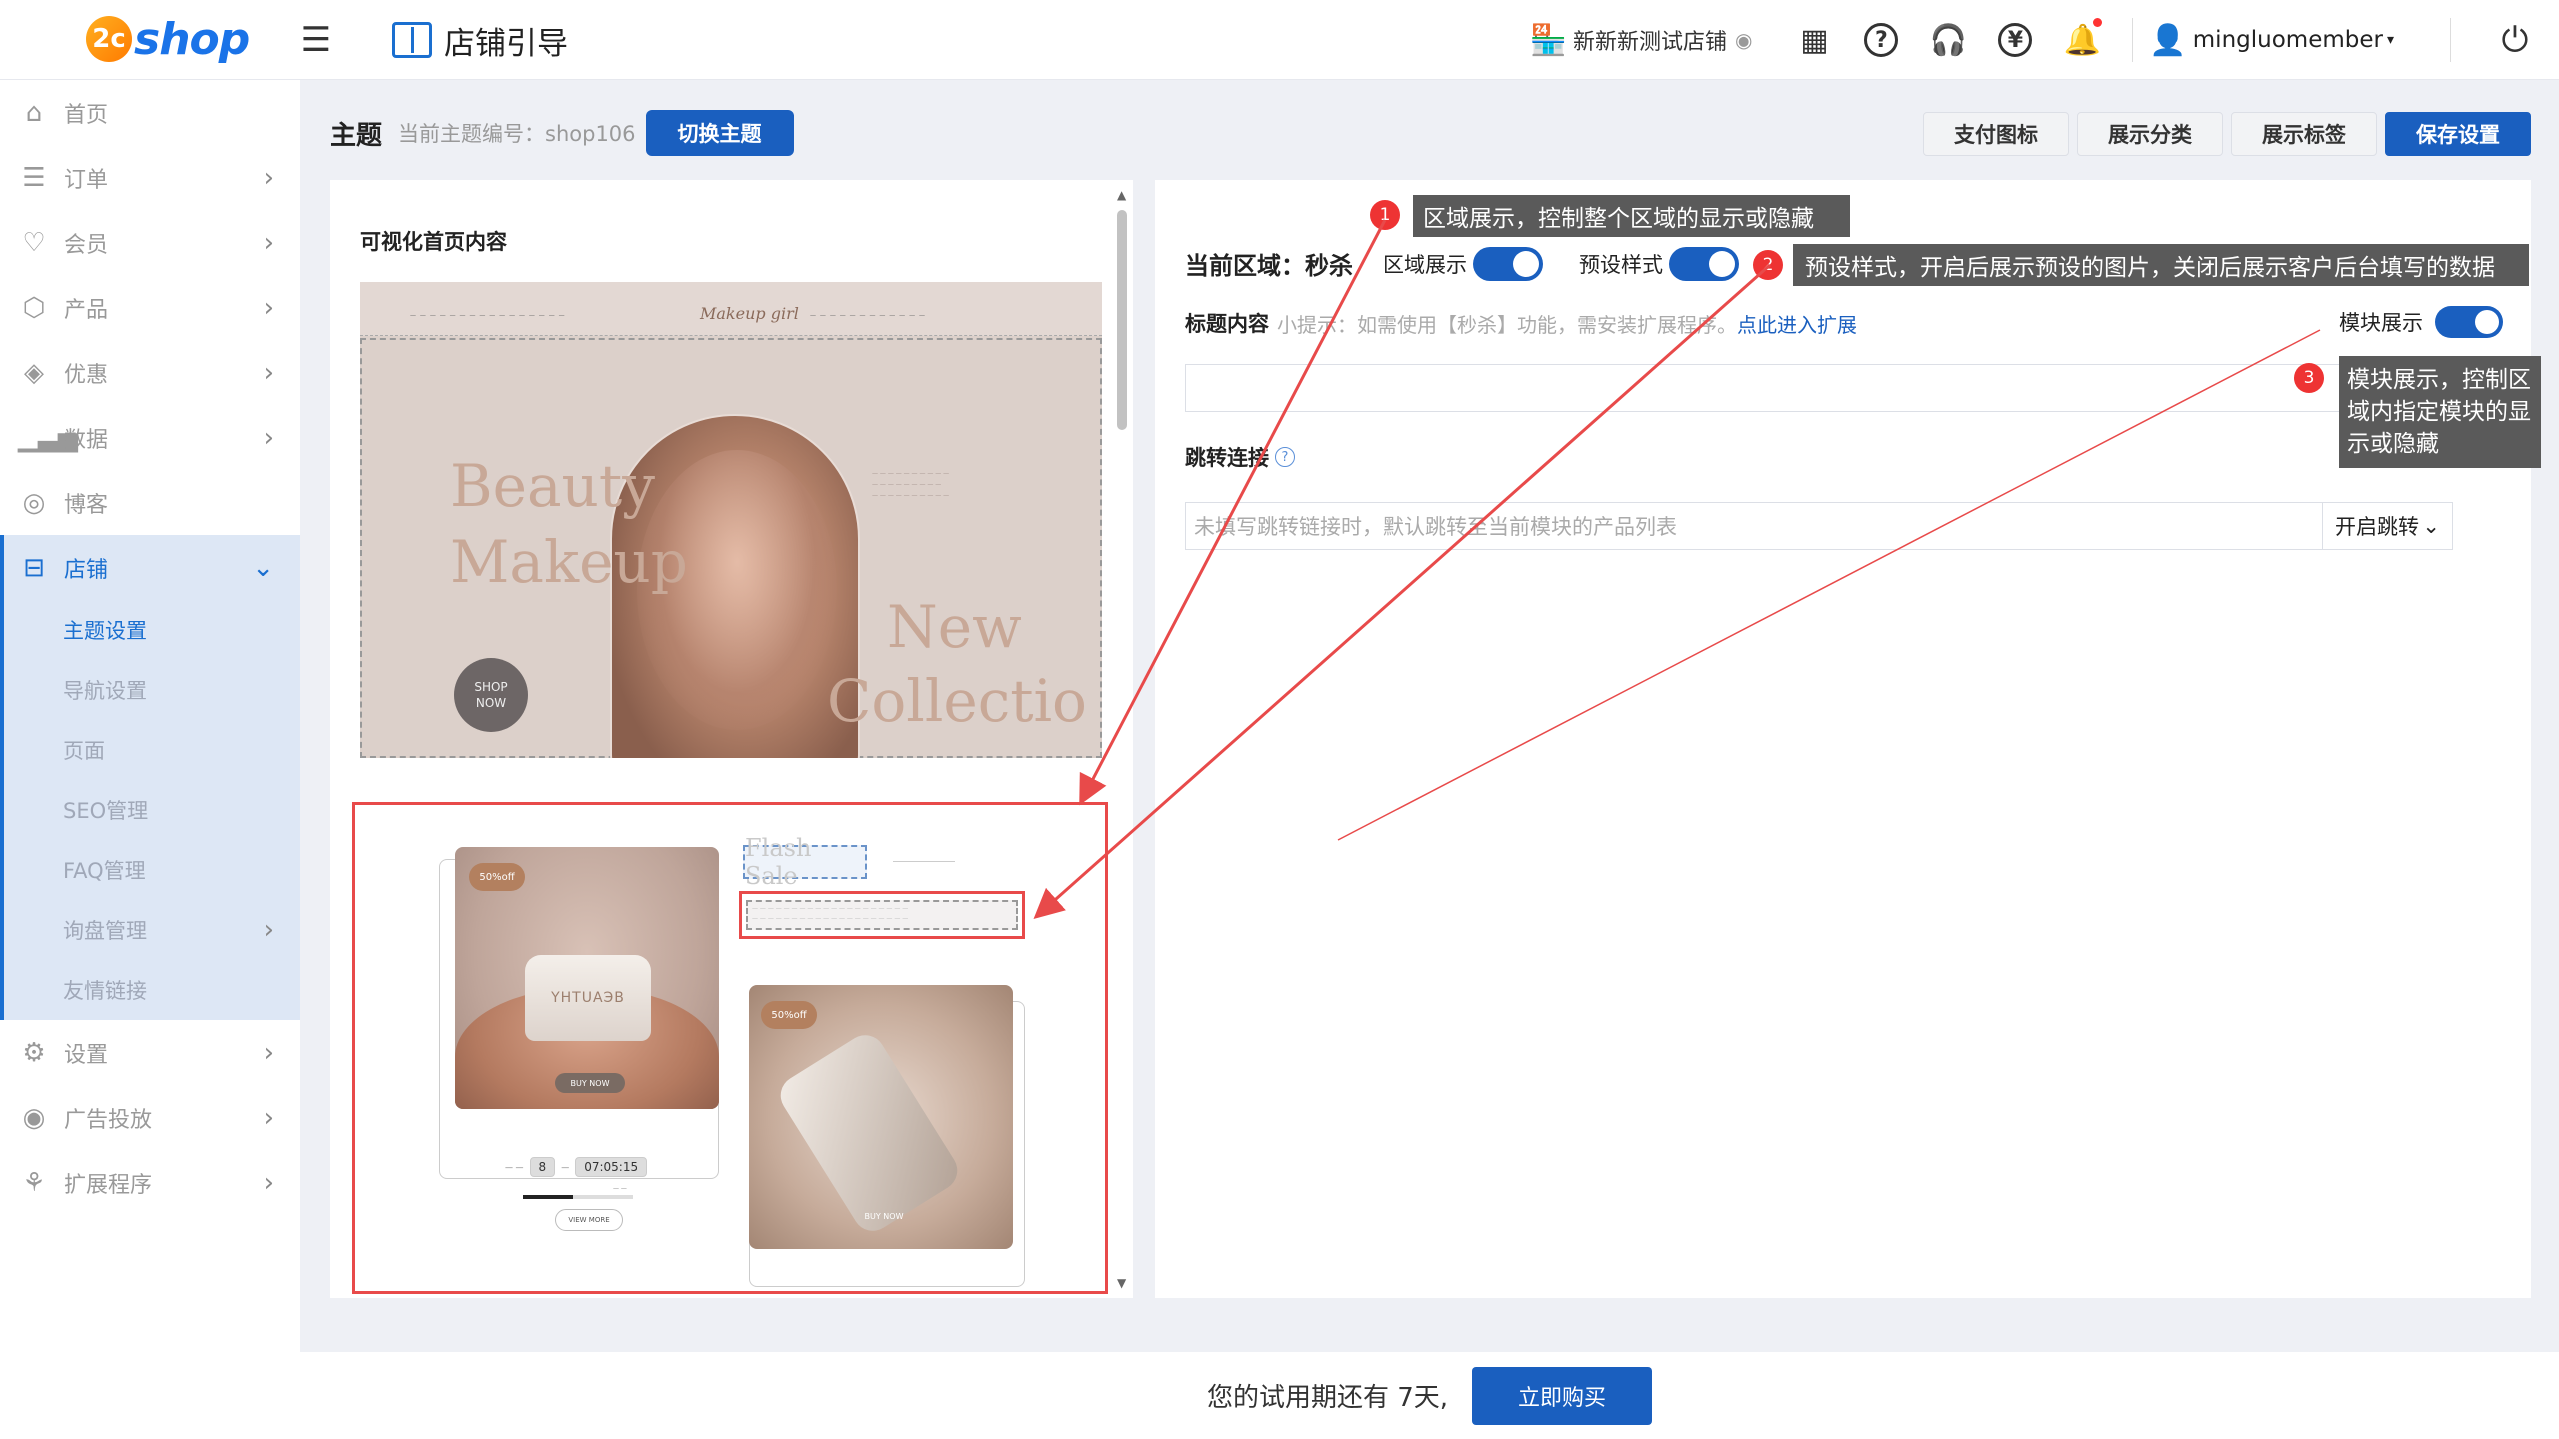  Describe the element at coordinates (150, 177) in the screenshot. I see `sidebar-item-orders: ☰ 订单 ›` at that location.